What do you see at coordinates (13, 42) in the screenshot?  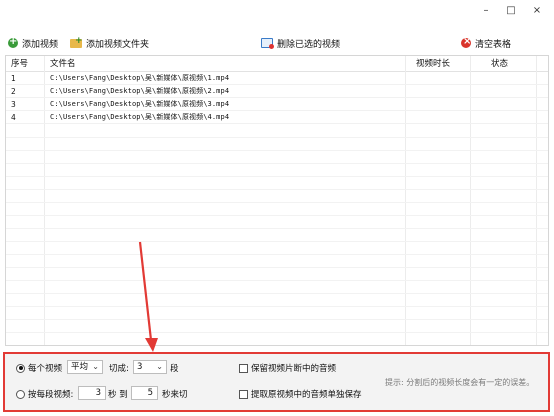 I see `add-circle-icon` at bounding box center [13, 42].